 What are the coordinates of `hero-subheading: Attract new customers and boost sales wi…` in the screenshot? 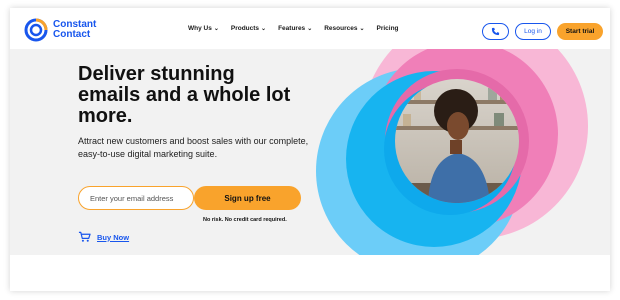 It's located at (193, 147).